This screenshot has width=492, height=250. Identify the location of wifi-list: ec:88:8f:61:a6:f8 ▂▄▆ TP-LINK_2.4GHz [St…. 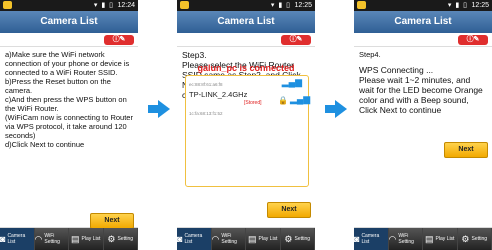
(248, 131).